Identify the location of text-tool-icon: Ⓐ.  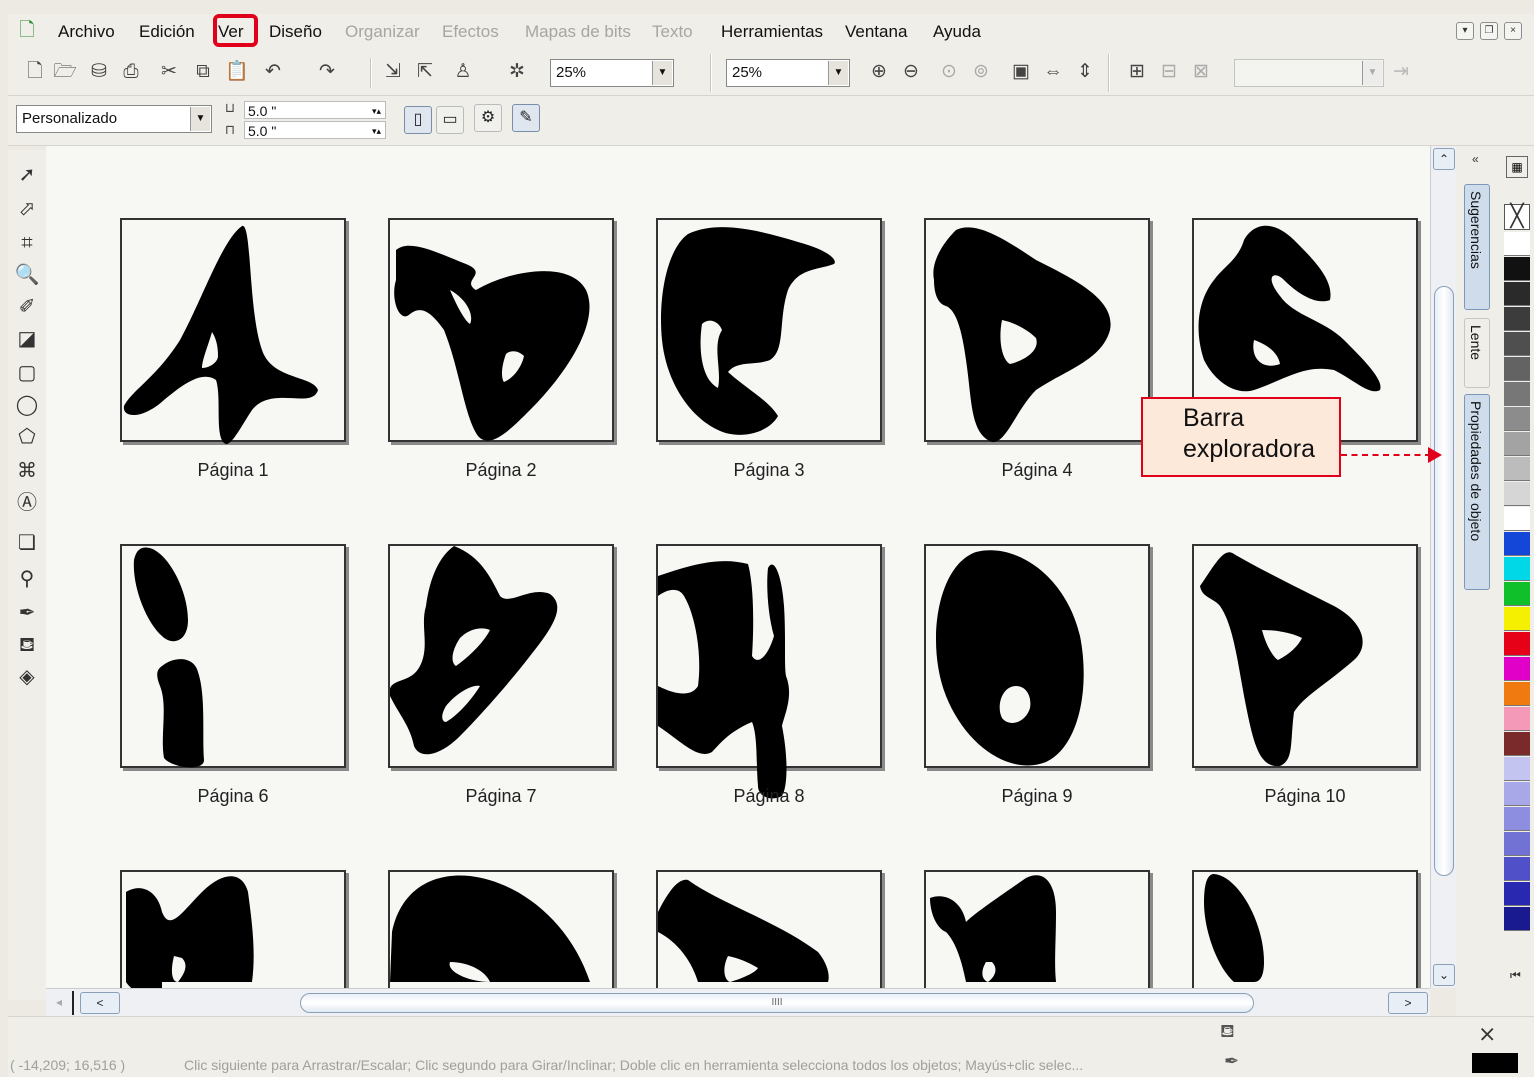
(27, 503).